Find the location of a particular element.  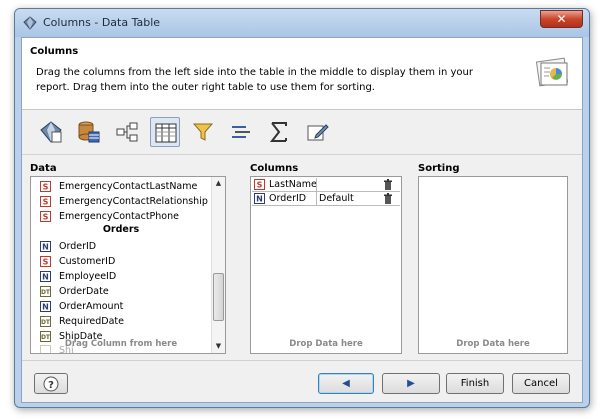

title-bar: Columns - Data Table ✕ is located at coordinates (302, 23).